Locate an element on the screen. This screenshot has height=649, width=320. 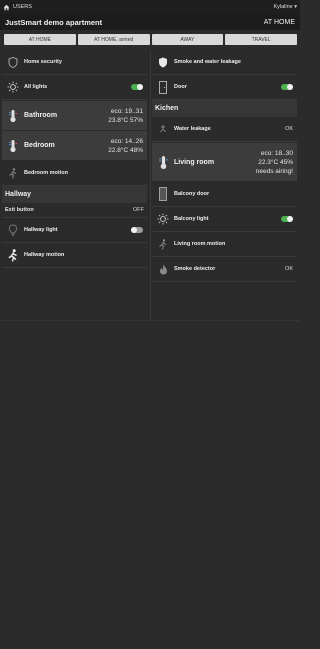
room-name: Bedroom is located at coordinates (39, 145).